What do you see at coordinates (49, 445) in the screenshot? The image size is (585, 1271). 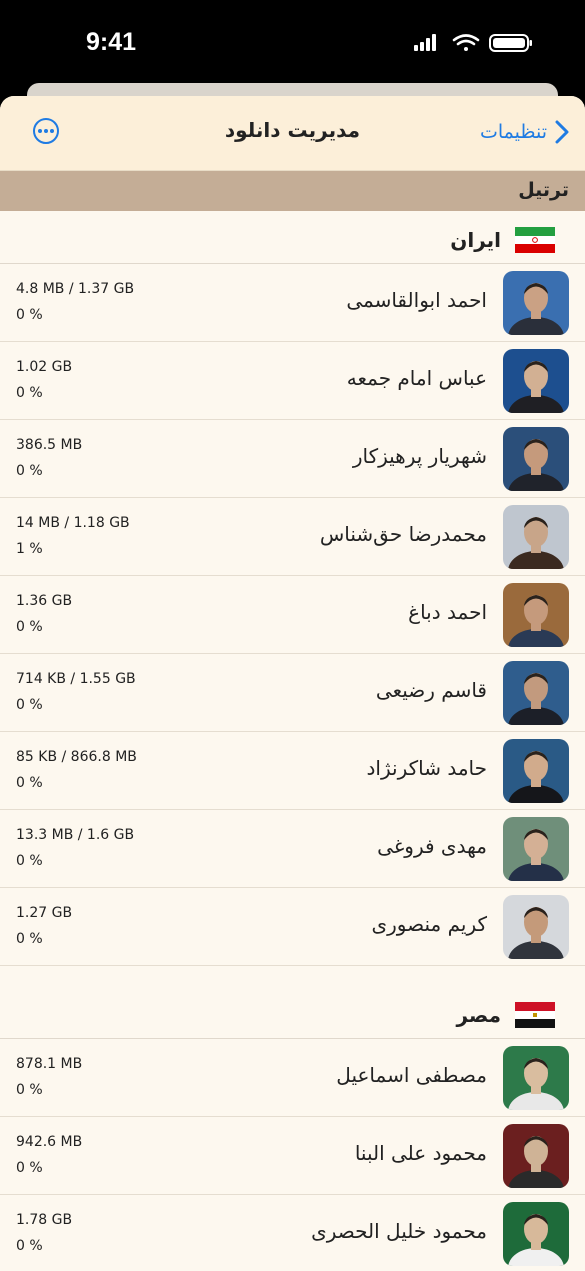 I see `download-size: 386.5 MB` at bounding box center [49, 445].